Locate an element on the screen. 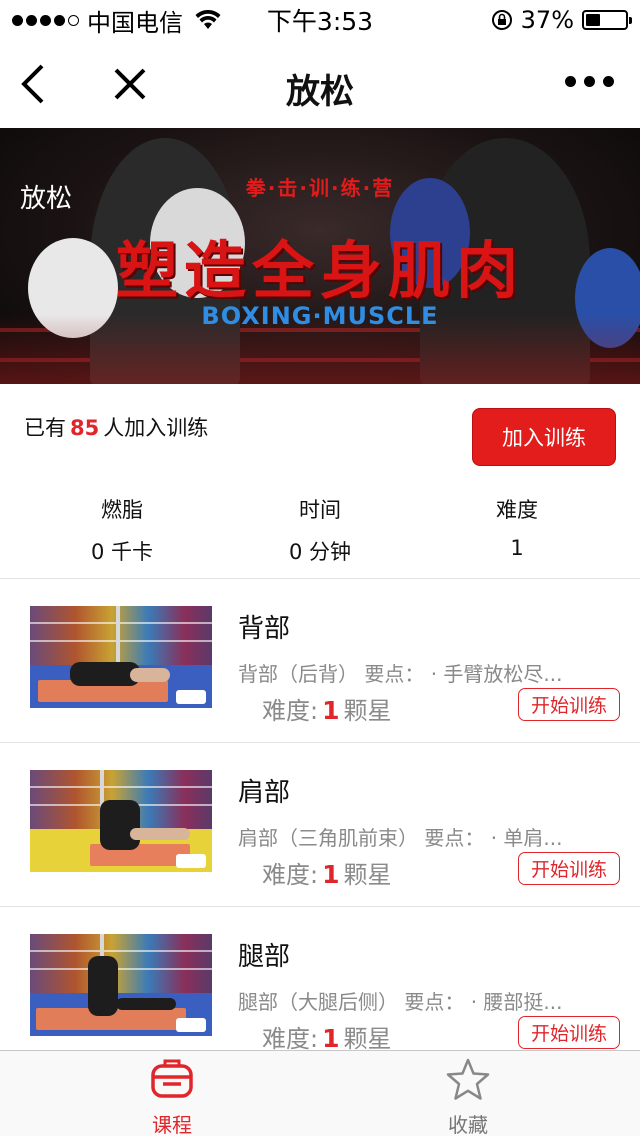 This screenshot has height=1136, width=640. stat-calories: 燃脂 0 千卡 is located at coordinates (122, 530).